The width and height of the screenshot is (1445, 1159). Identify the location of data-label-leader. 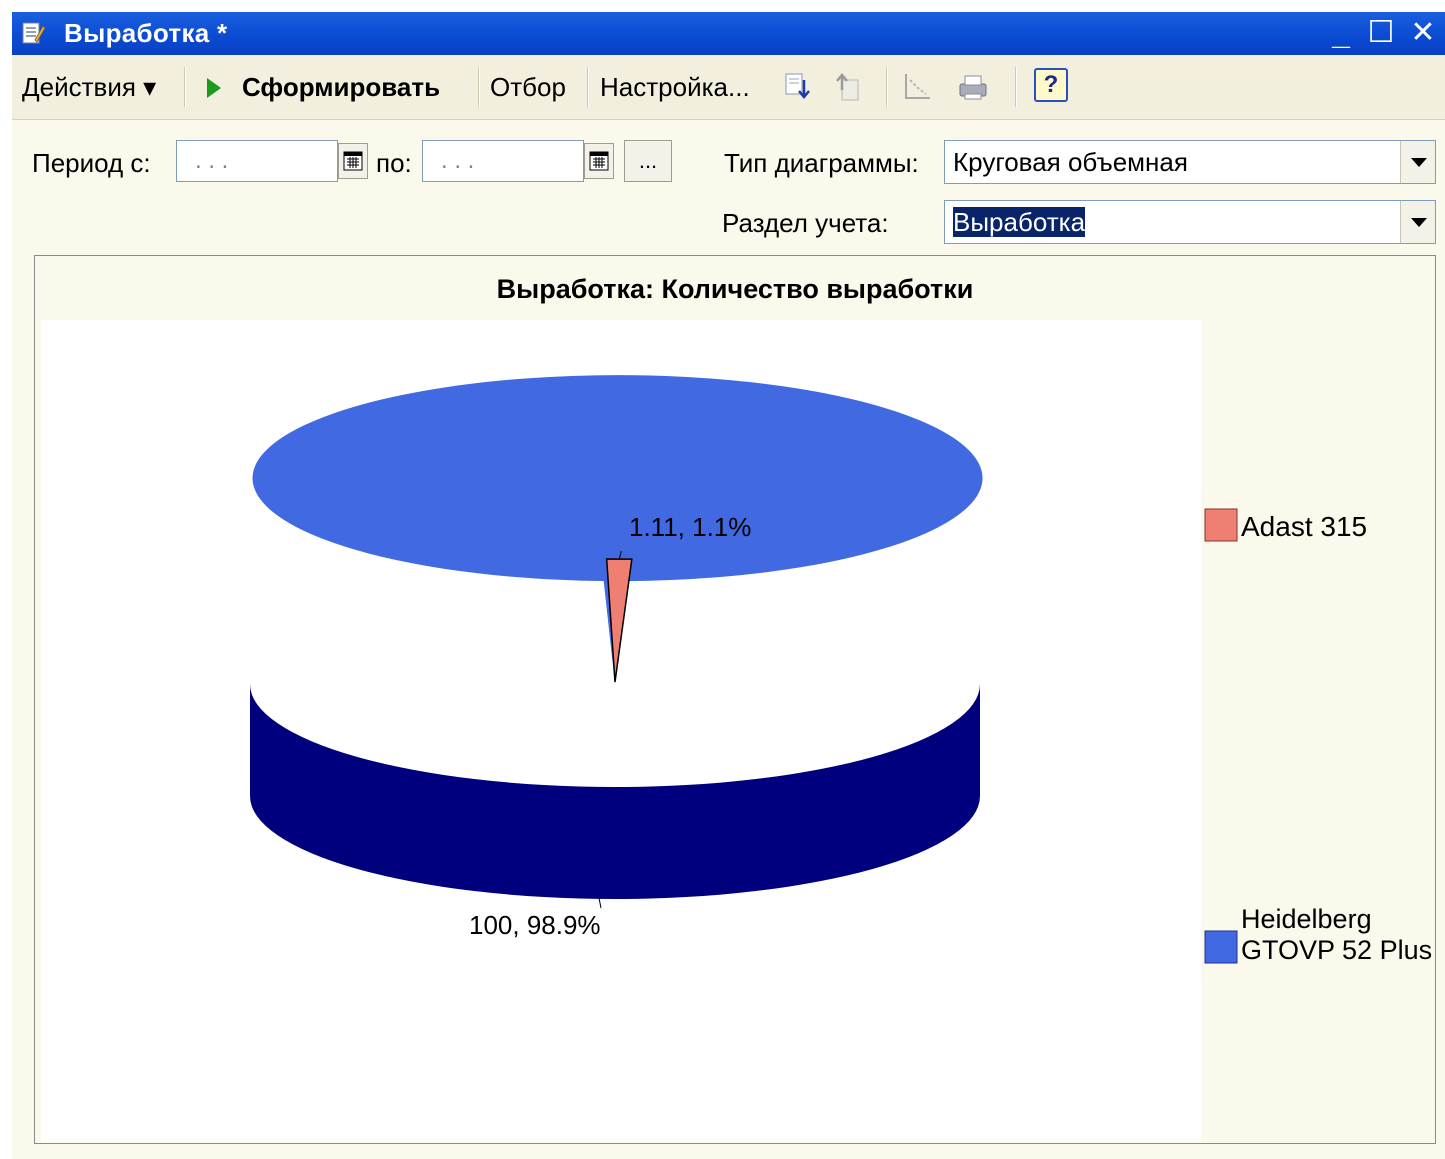
(600, 903).